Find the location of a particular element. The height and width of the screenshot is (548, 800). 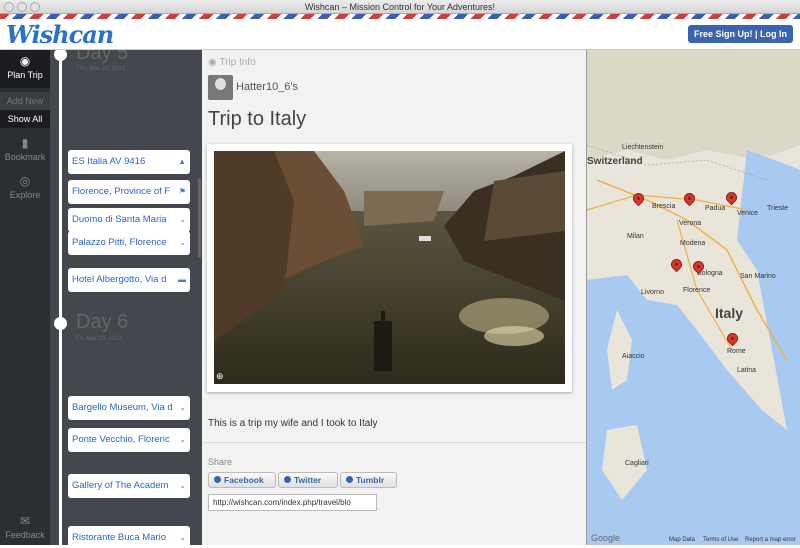

map-label-cagliari: Cagliari is located at coordinates (637, 463).